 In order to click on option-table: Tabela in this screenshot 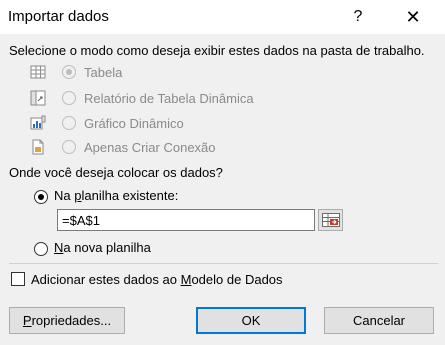, I will do `click(76, 72)`.